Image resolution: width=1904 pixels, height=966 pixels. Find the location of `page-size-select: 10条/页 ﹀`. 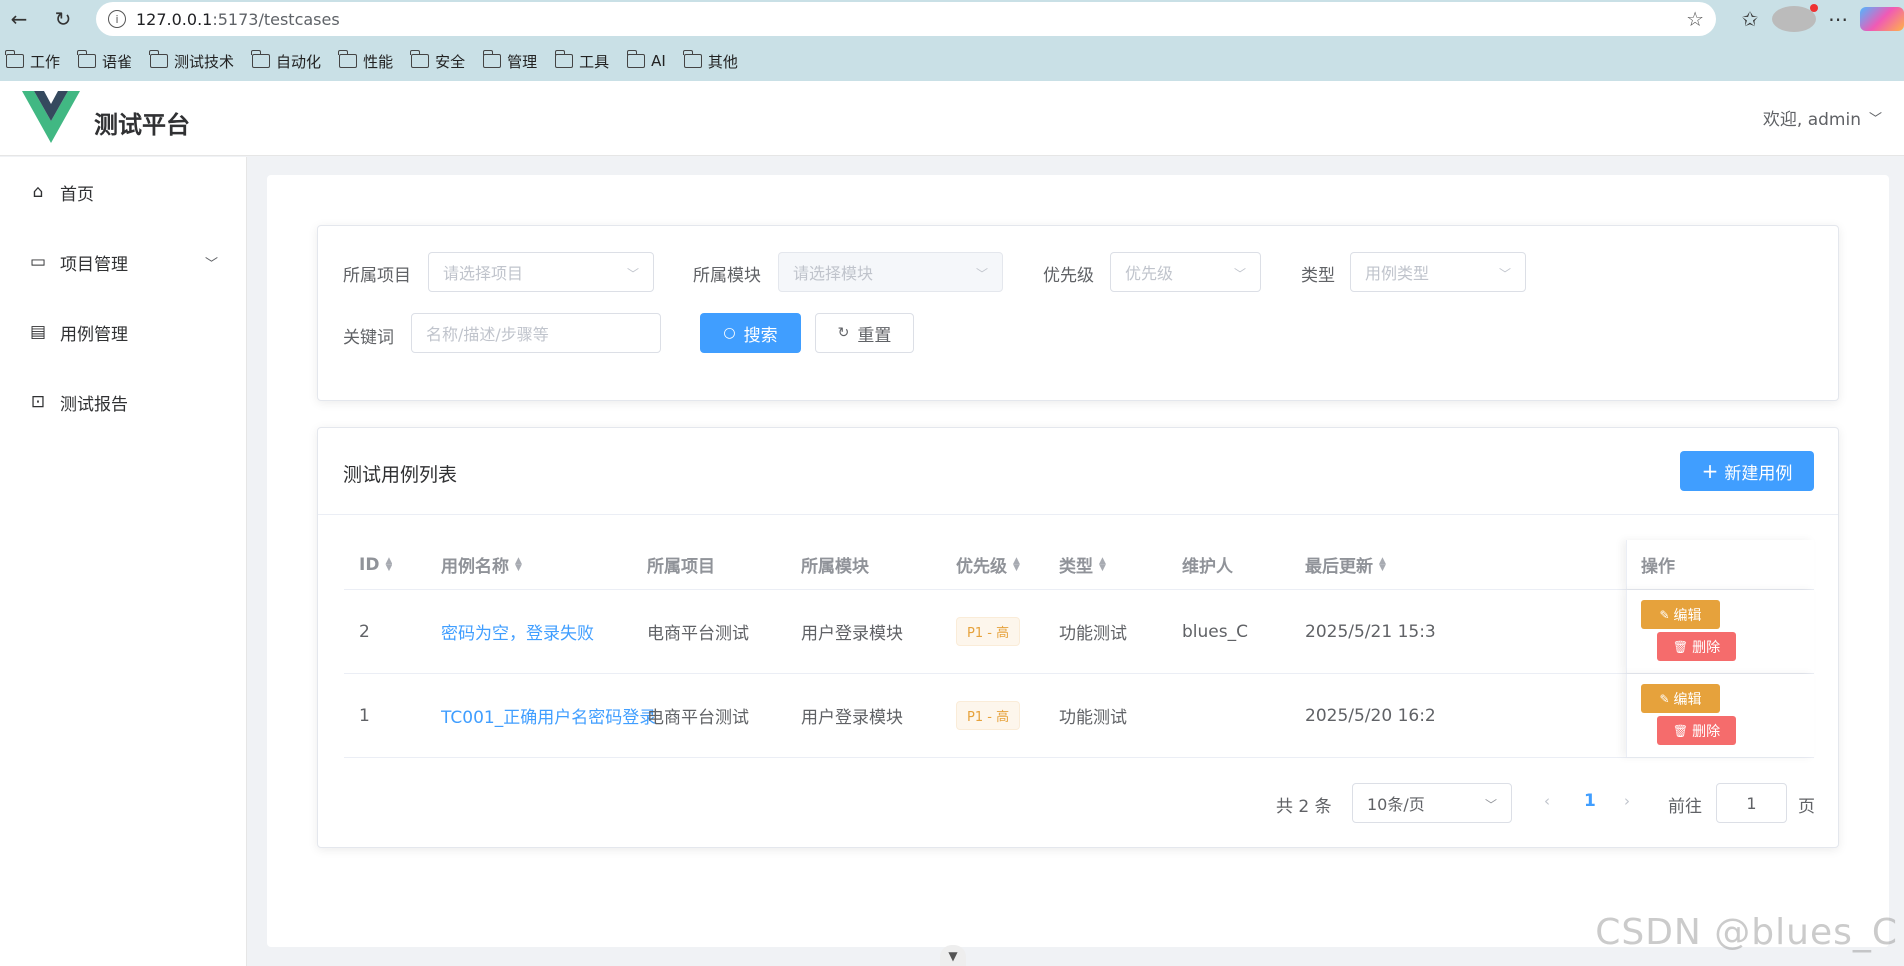

page-size-select: 10条/页 ﹀ is located at coordinates (1432, 803).